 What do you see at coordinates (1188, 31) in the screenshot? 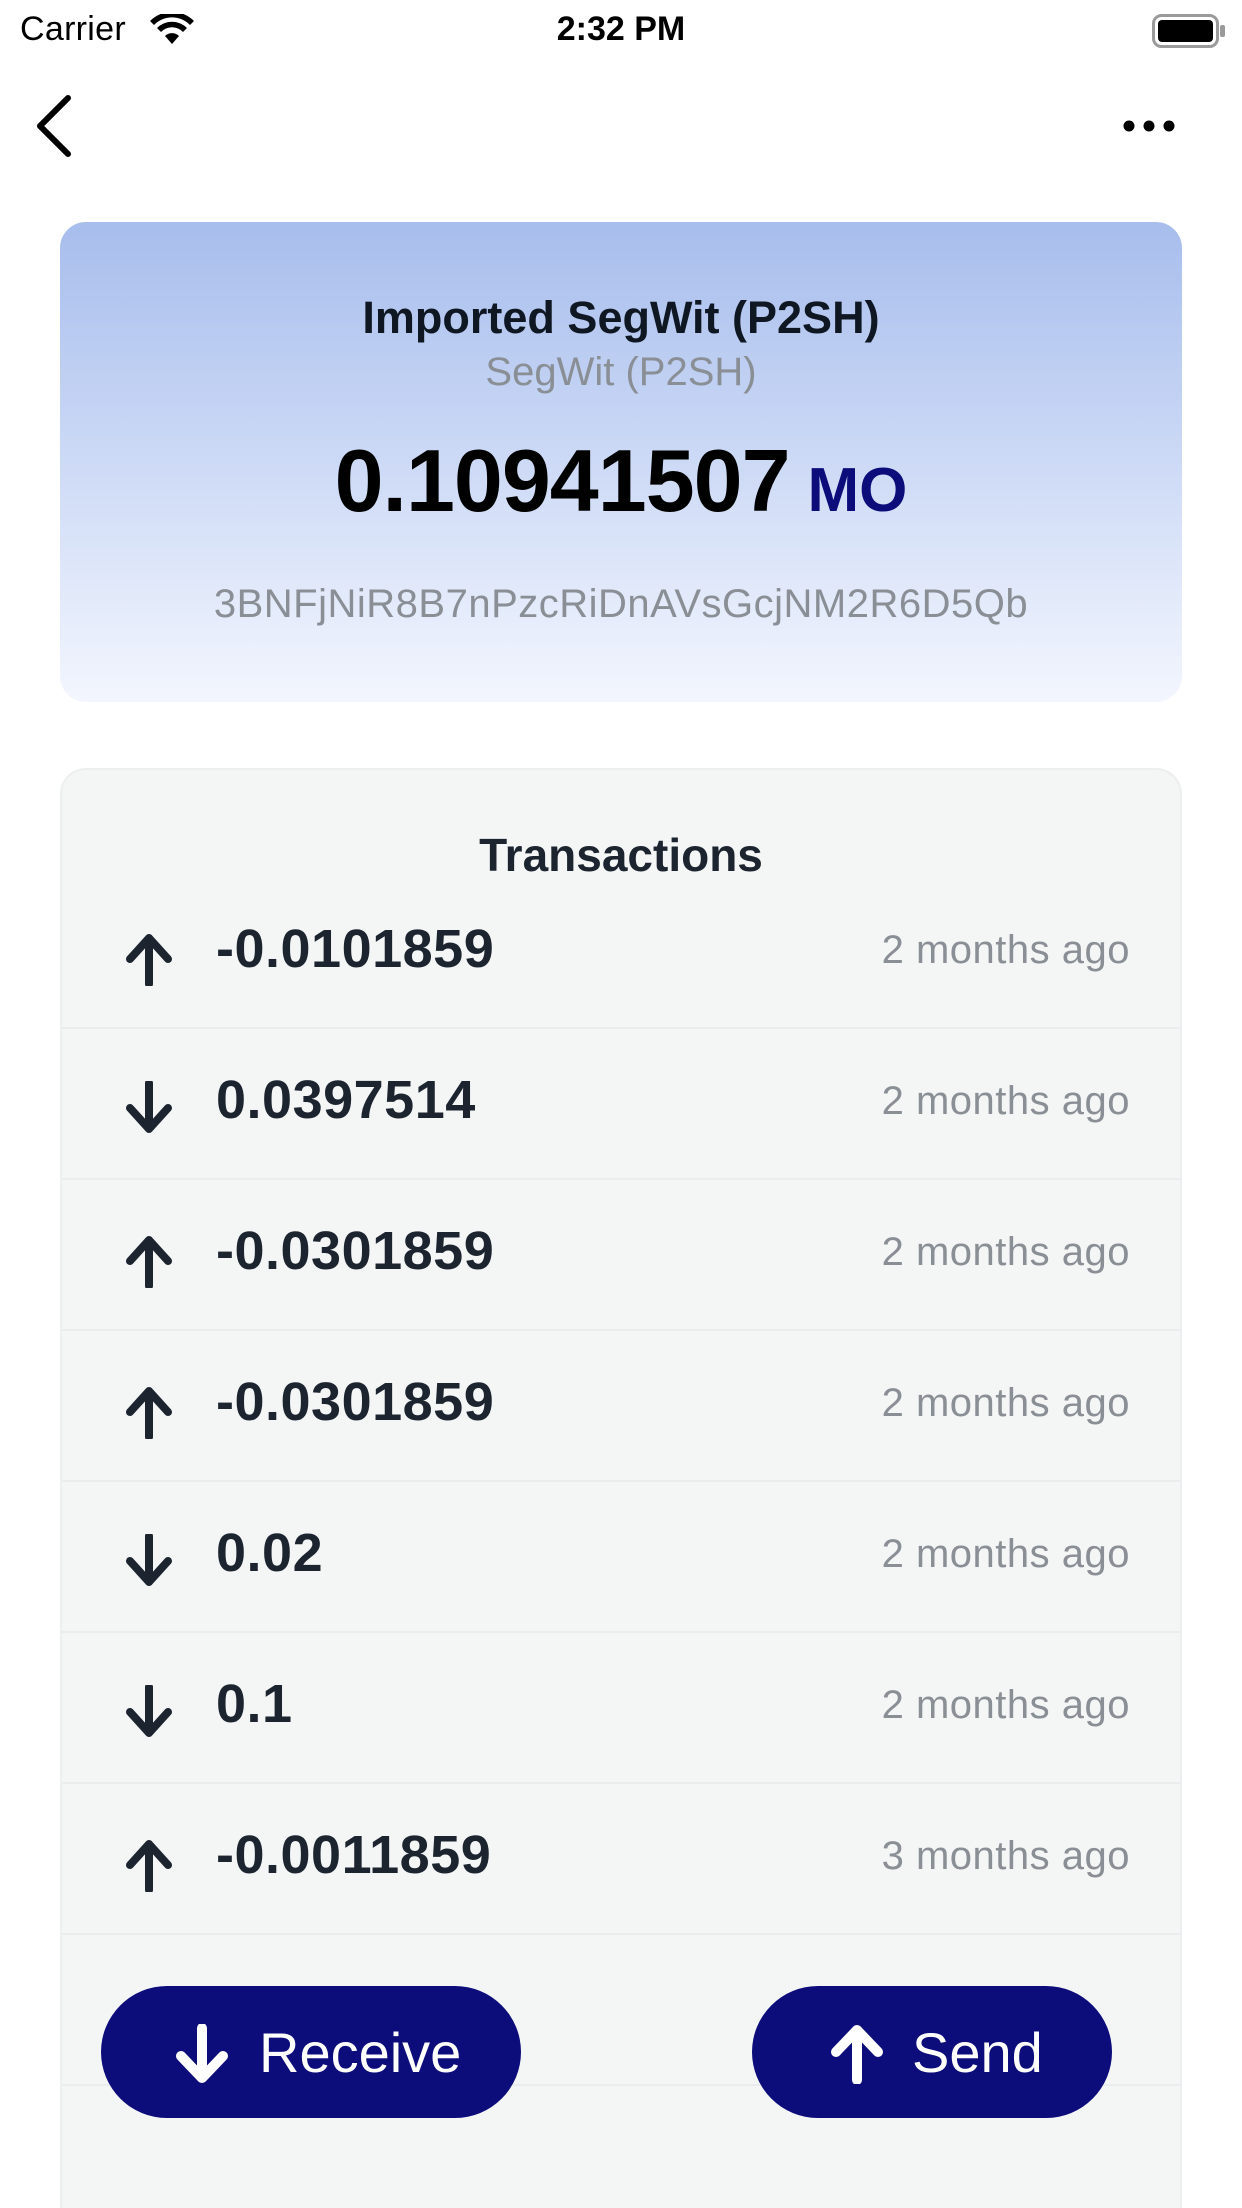
I see `battery-icon` at bounding box center [1188, 31].